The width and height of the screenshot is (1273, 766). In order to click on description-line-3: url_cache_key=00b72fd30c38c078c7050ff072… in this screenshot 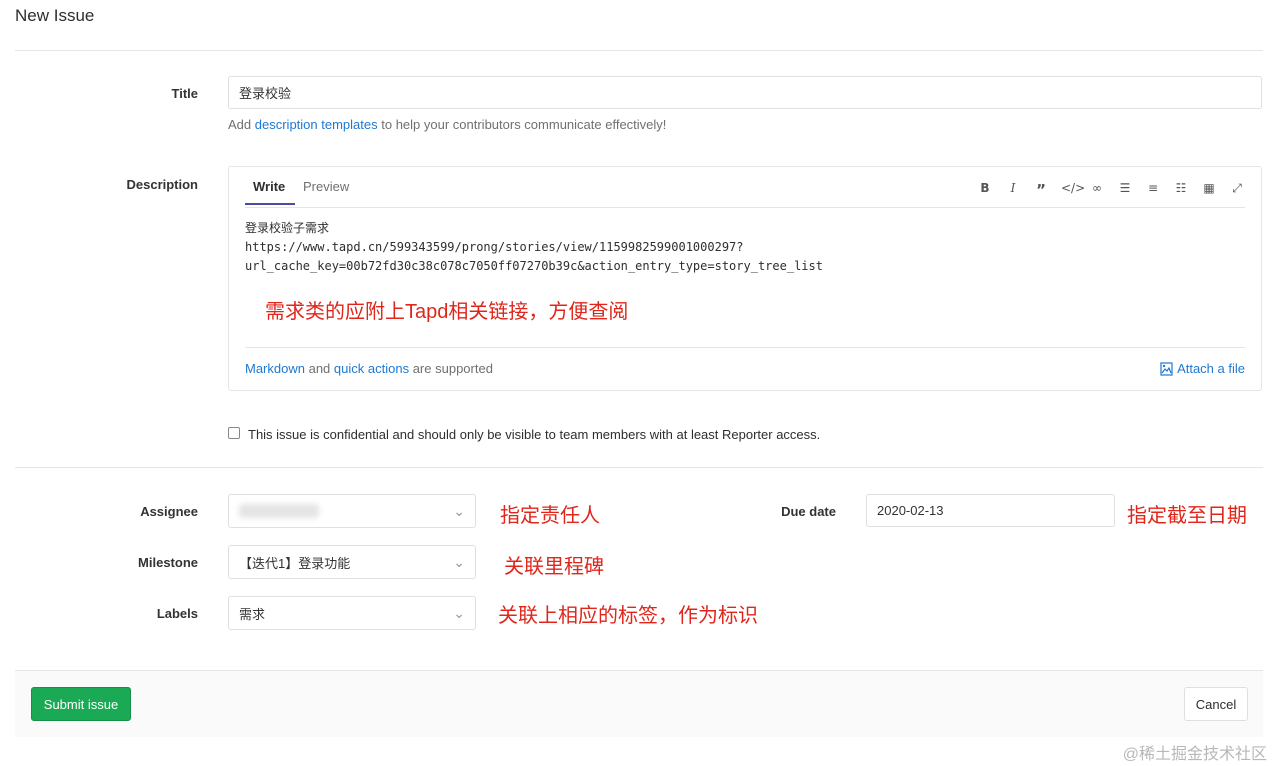, I will do `click(534, 266)`.